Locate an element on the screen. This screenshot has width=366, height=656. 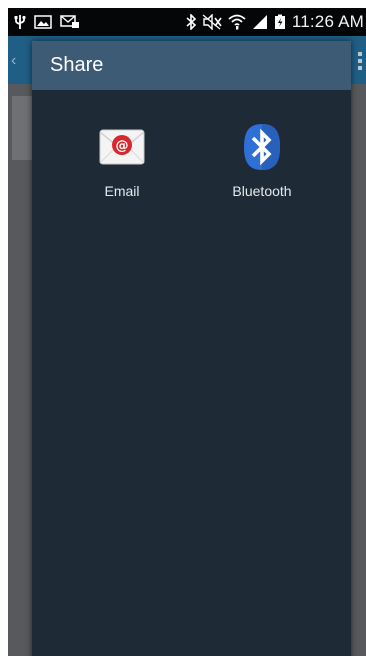
share-option-email: @ Email is located at coordinates (122, 168).